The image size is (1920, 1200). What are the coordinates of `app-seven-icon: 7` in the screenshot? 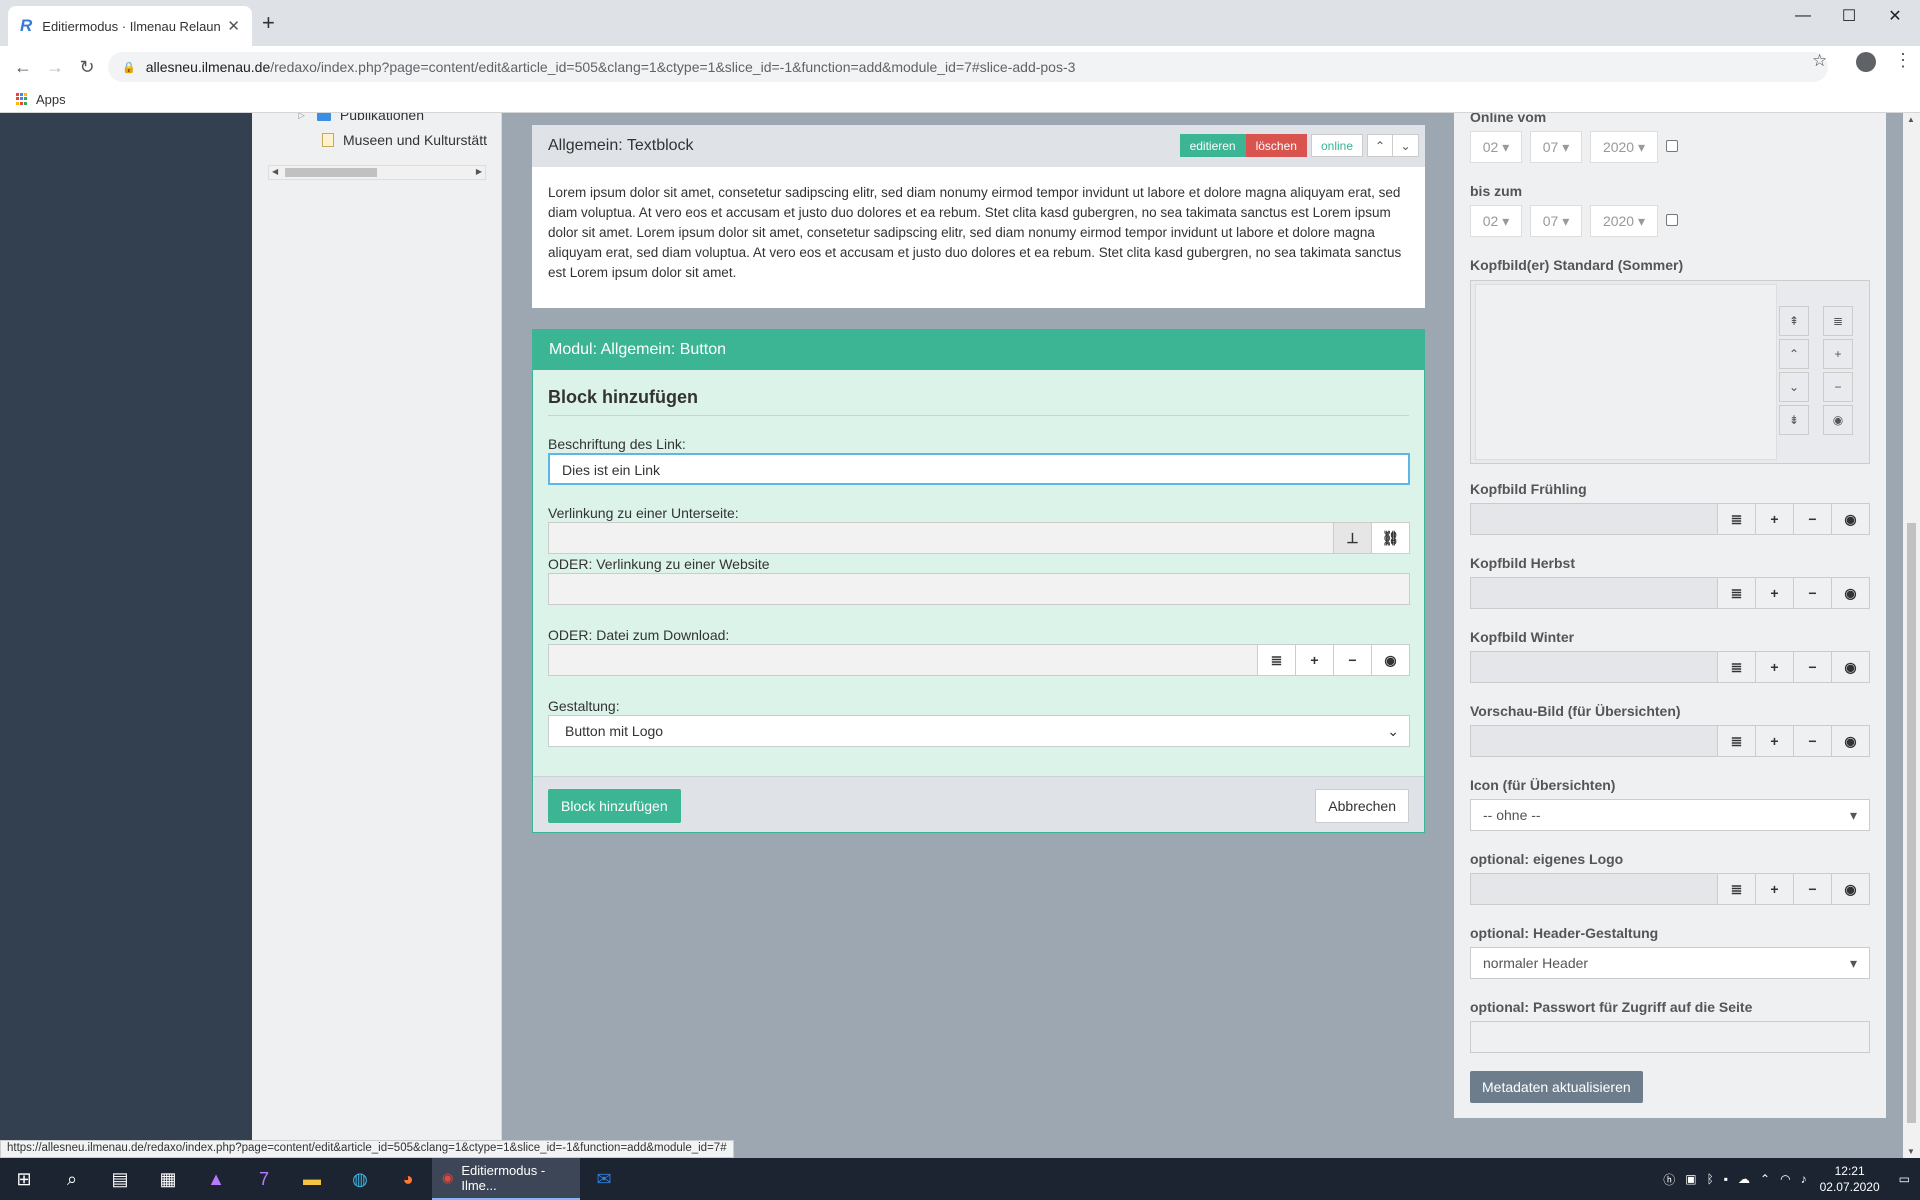 It's located at (264, 1179).